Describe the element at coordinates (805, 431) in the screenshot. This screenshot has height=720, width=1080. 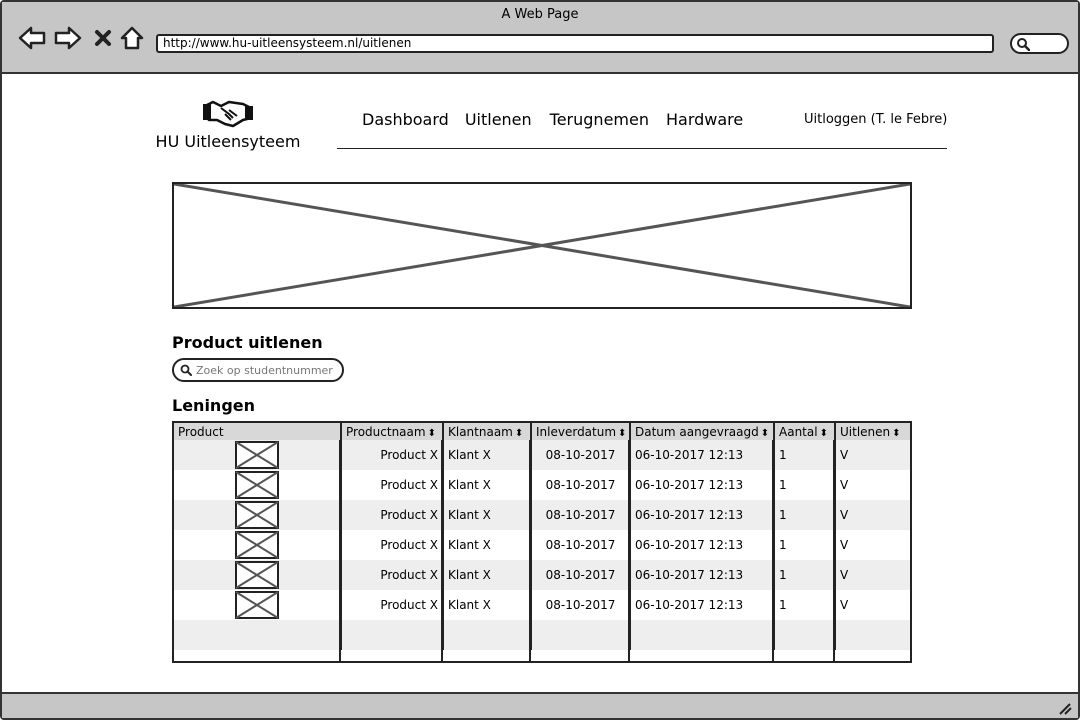
I see `column-header-aantal: Aantal ⬍` at that location.